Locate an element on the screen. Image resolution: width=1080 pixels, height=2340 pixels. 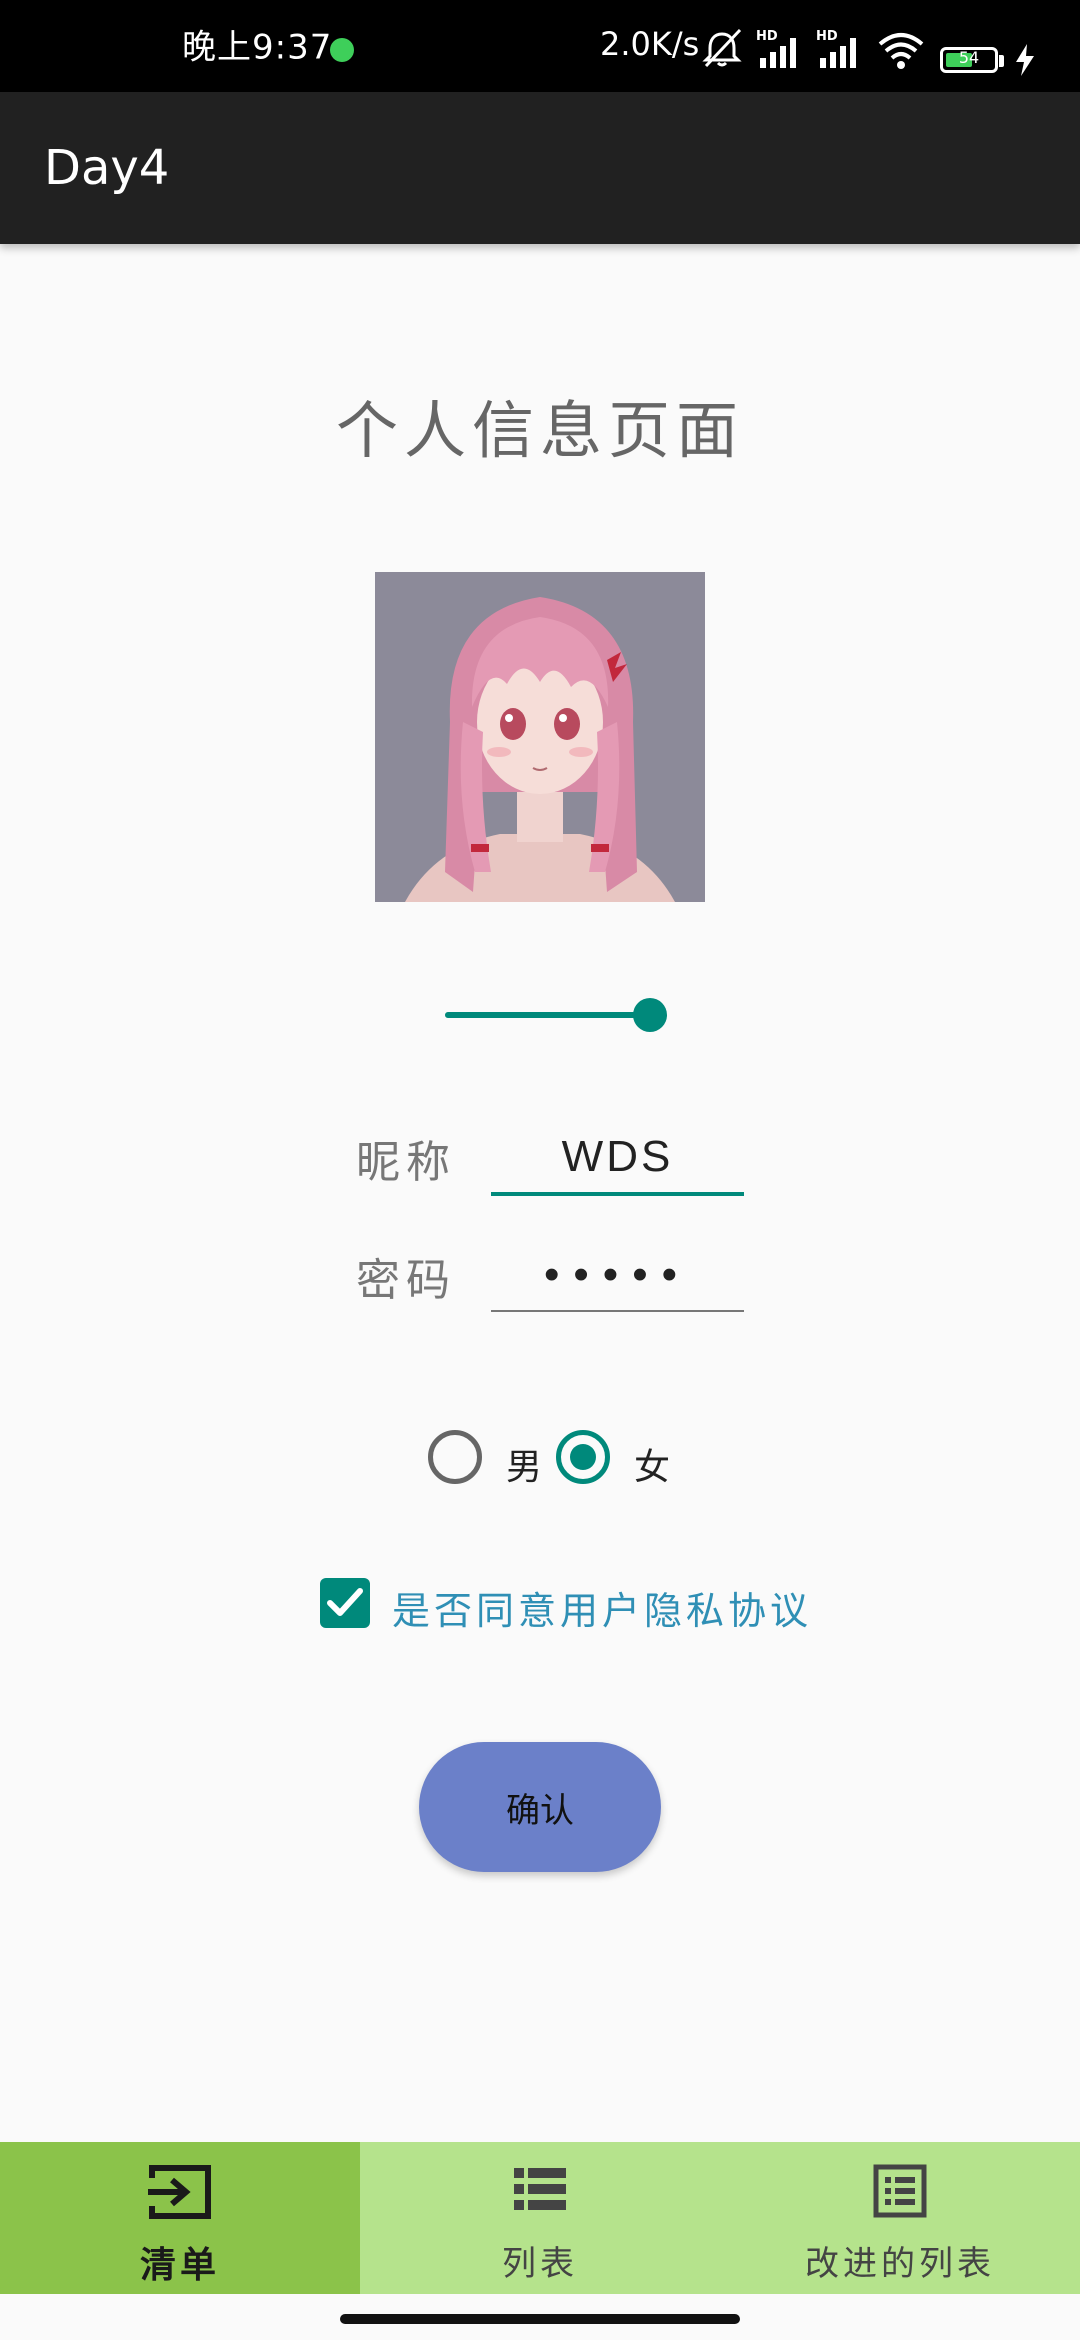
mute-icon is located at coordinates (722, 48).